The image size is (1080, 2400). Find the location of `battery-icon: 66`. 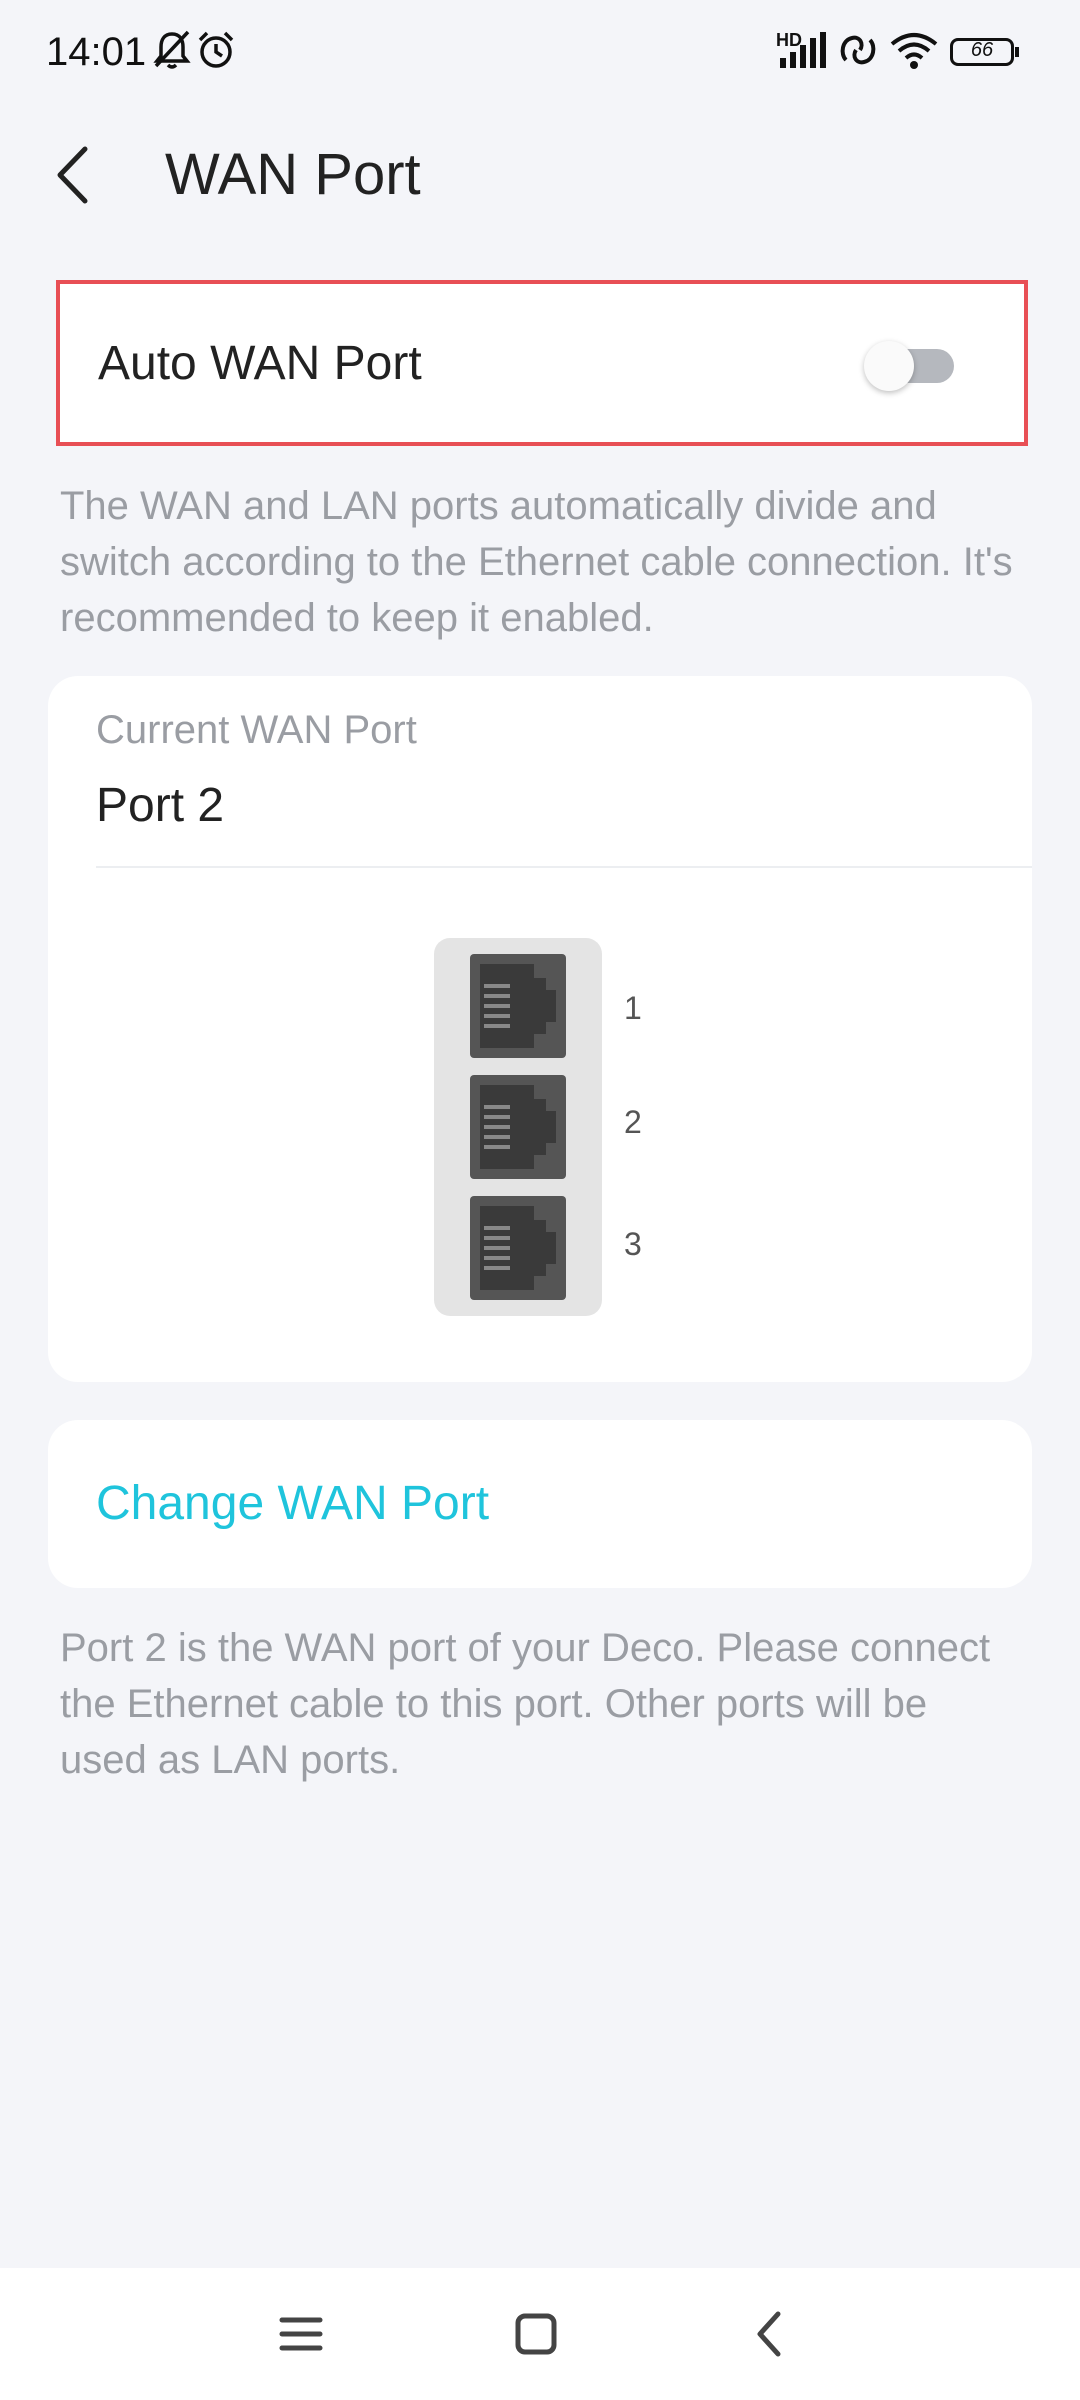

battery-icon: 66 is located at coordinates (984, 52).